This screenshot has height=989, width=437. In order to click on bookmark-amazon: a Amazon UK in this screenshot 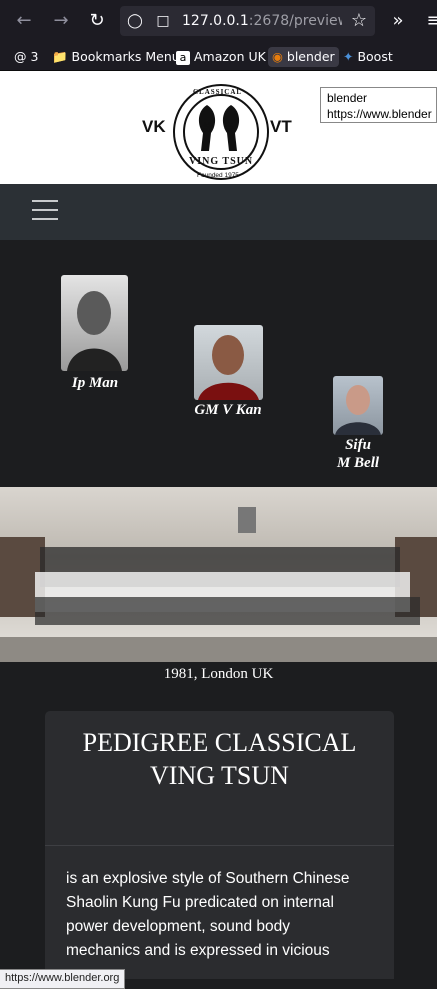, I will do `click(221, 57)`.